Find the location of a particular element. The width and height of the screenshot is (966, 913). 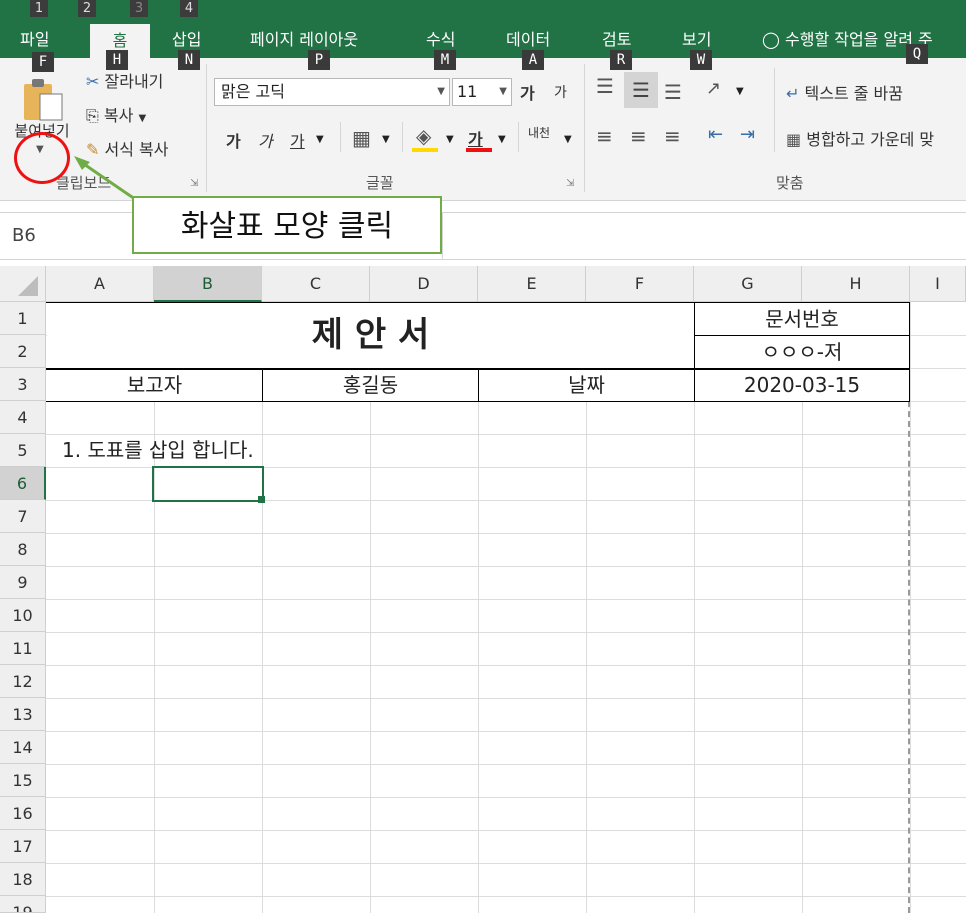

column-header-i: I is located at coordinates (938, 284).